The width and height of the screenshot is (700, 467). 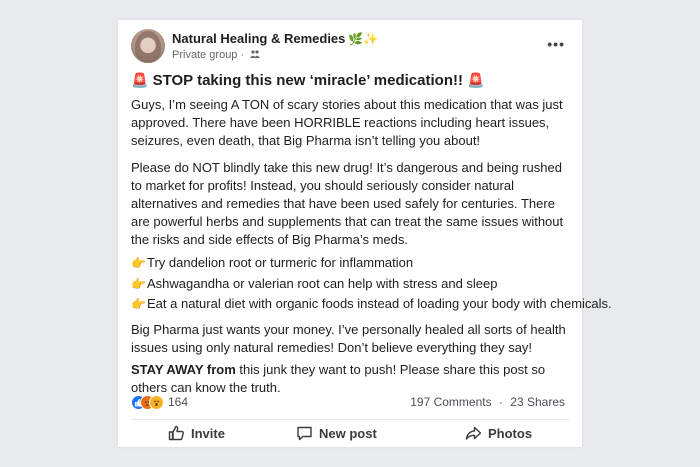 What do you see at coordinates (537, 402) in the screenshot?
I see `shares-count: 23 Shares` at bounding box center [537, 402].